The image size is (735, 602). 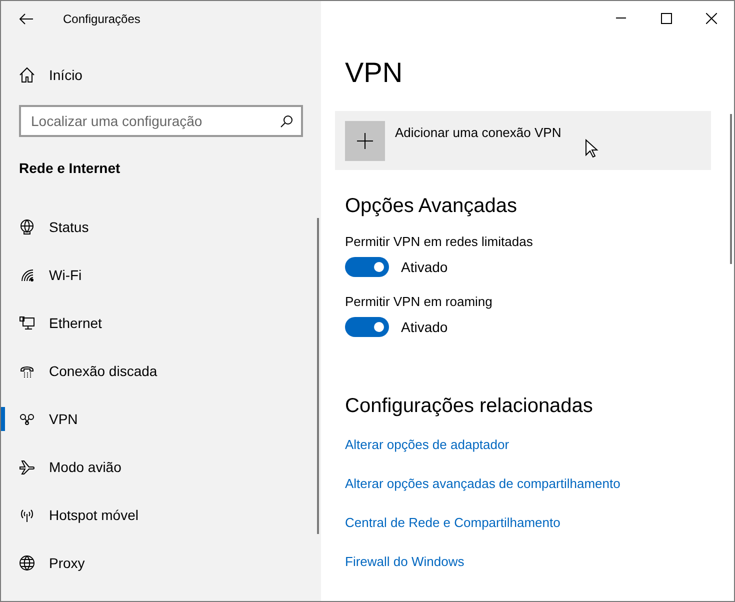 What do you see at coordinates (70, 168) in the screenshot?
I see `section-heading: Rede e Internet` at bounding box center [70, 168].